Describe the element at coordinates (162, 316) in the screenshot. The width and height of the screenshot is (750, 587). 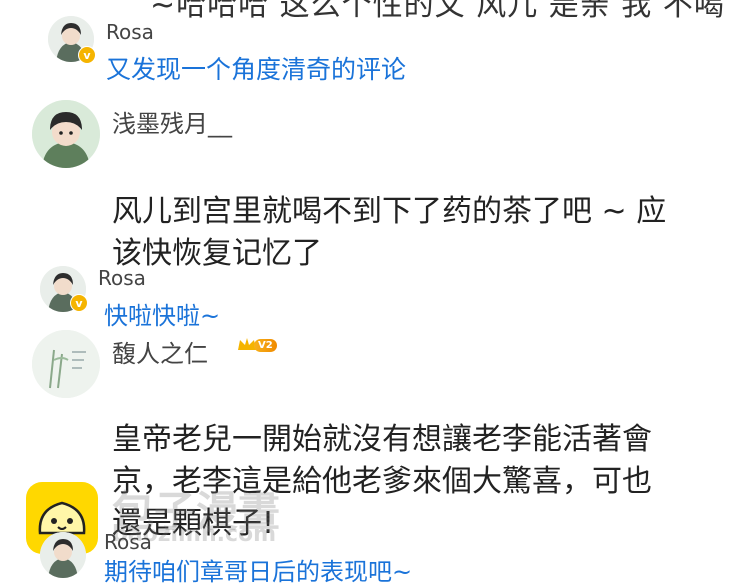
I see `reply-text: 快啦快啦~` at that location.